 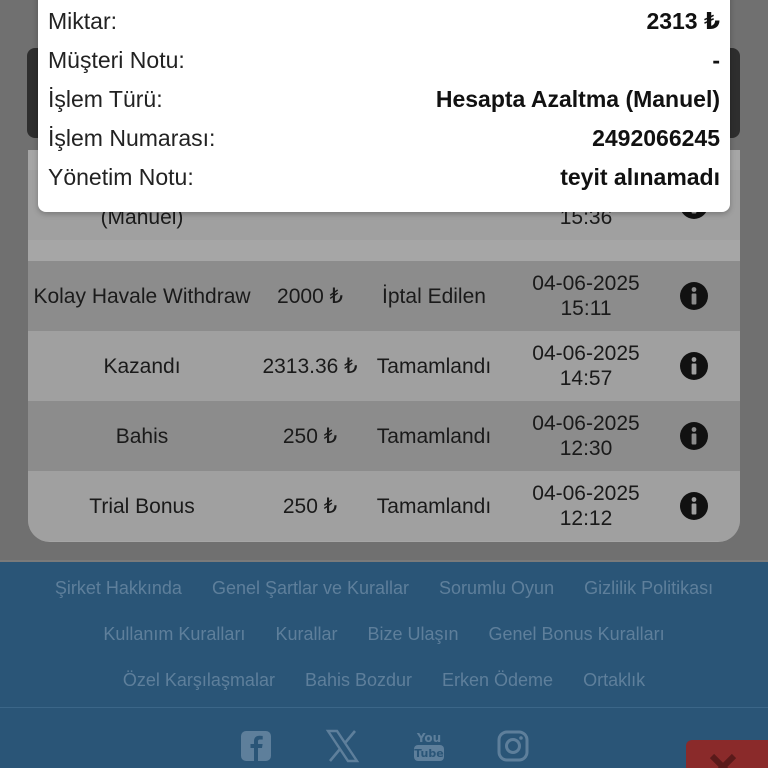 I want to click on detail-value: teyit alınamadı, so click(x=640, y=177).